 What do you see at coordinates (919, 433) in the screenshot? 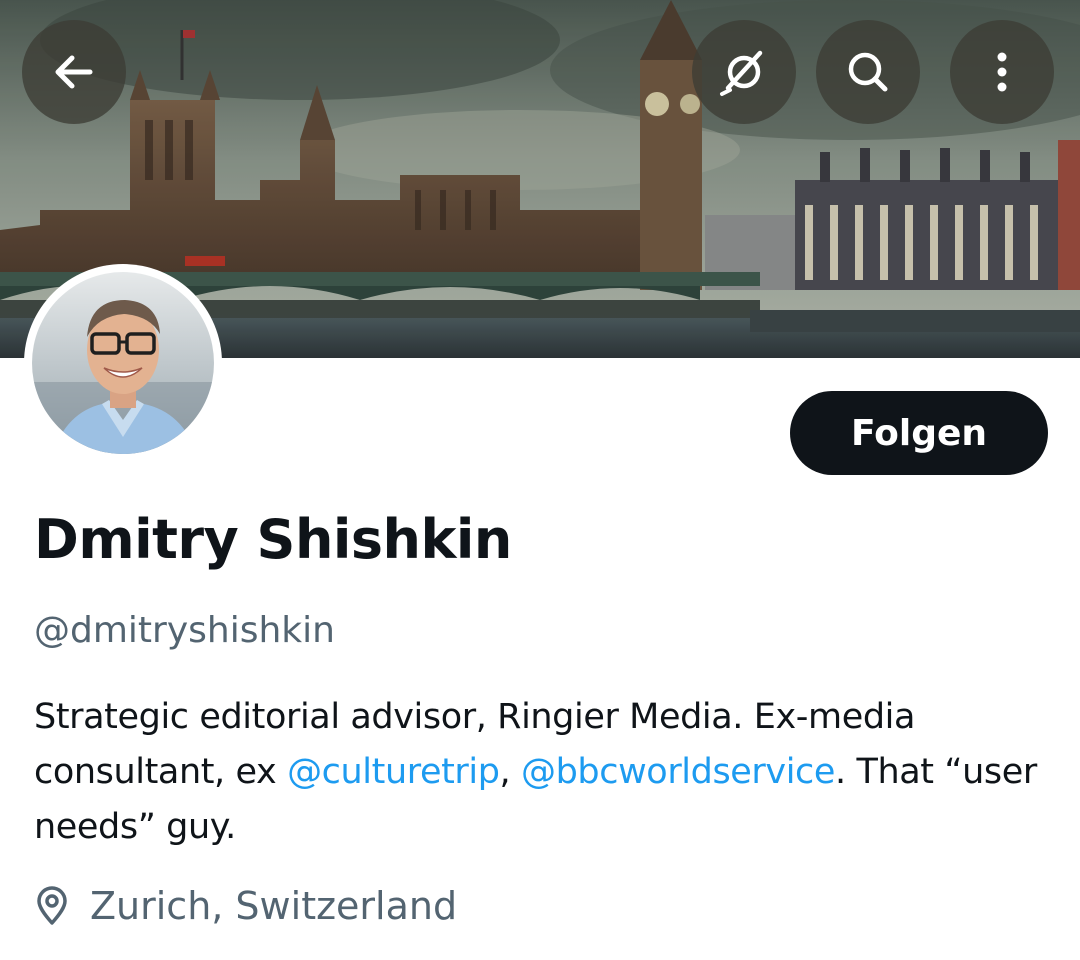
I see `follow-button: Folgen` at bounding box center [919, 433].